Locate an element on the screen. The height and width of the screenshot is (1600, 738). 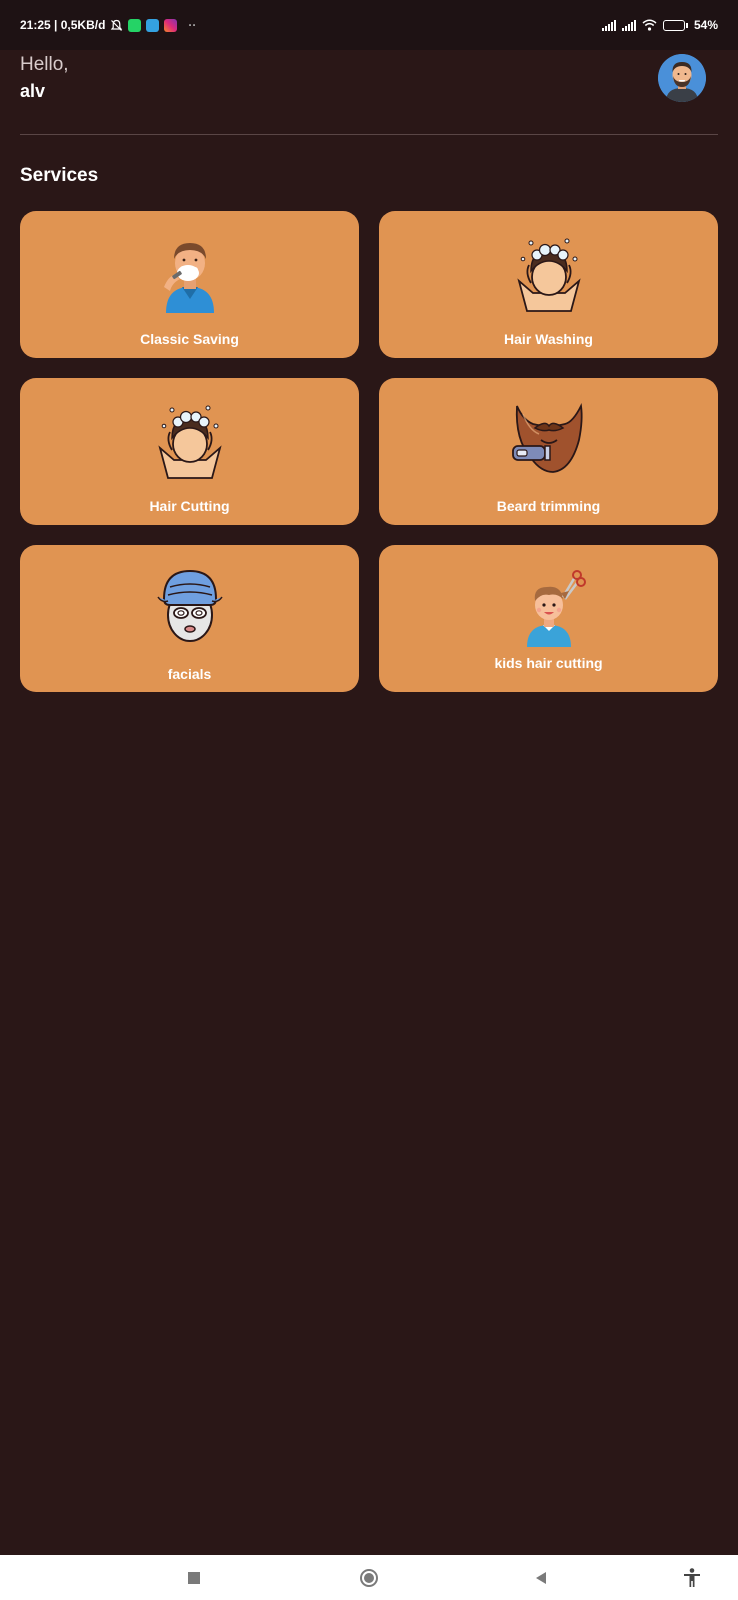
system-nav-bar is located at coordinates (369, 1577).